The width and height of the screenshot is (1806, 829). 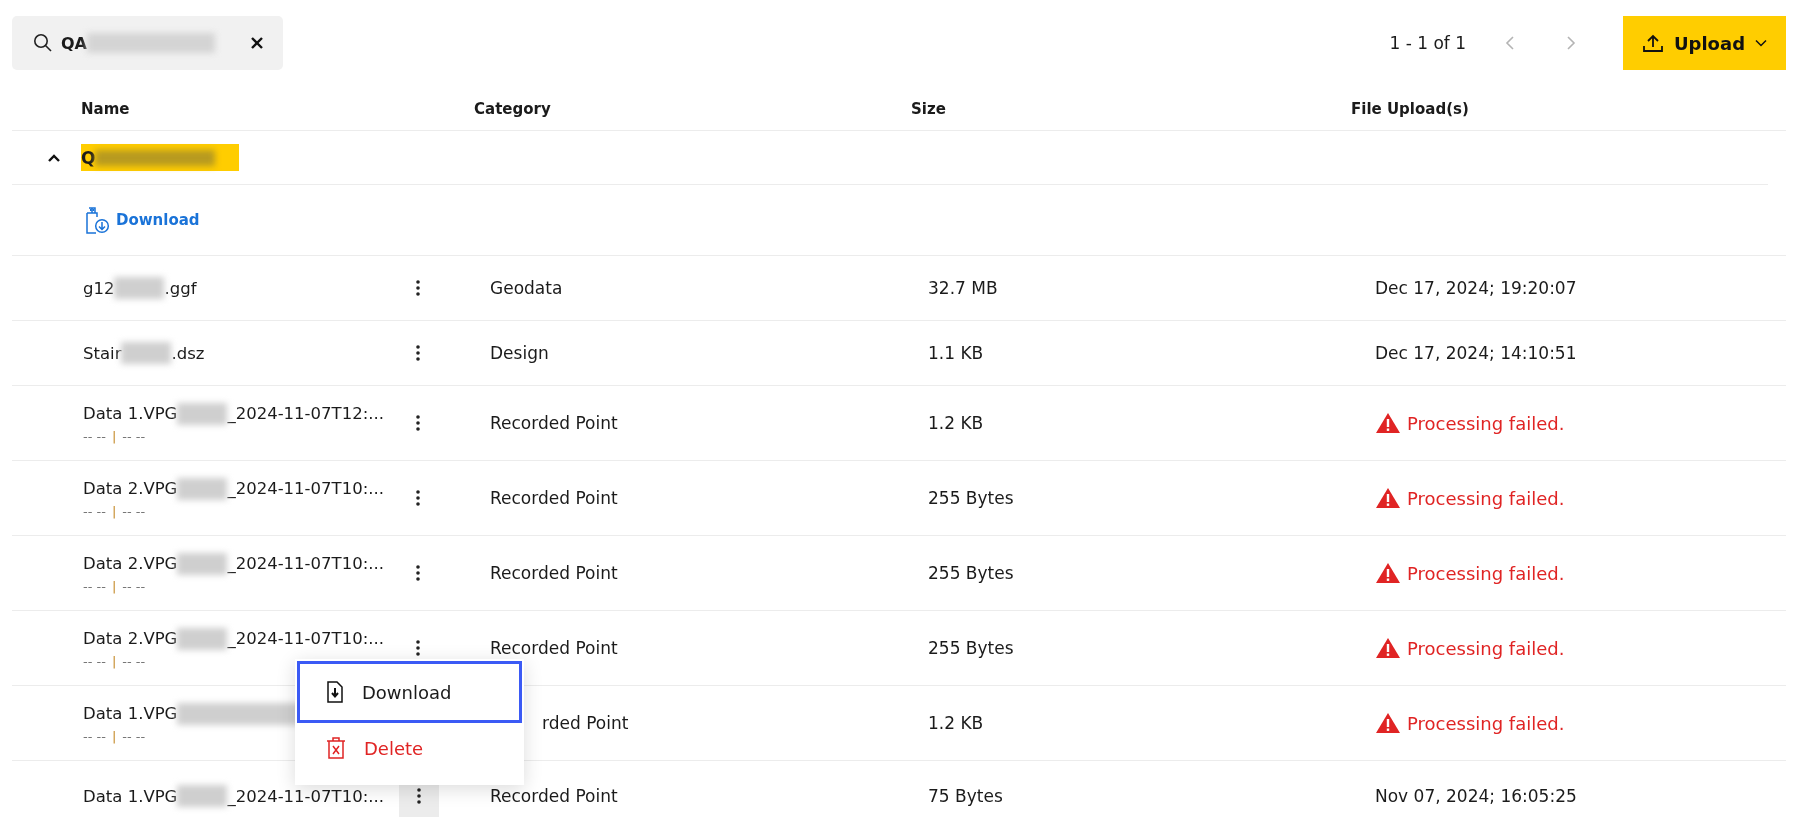 What do you see at coordinates (513, 109) in the screenshot?
I see `column-header: Category` at bounding box center [513, 109].